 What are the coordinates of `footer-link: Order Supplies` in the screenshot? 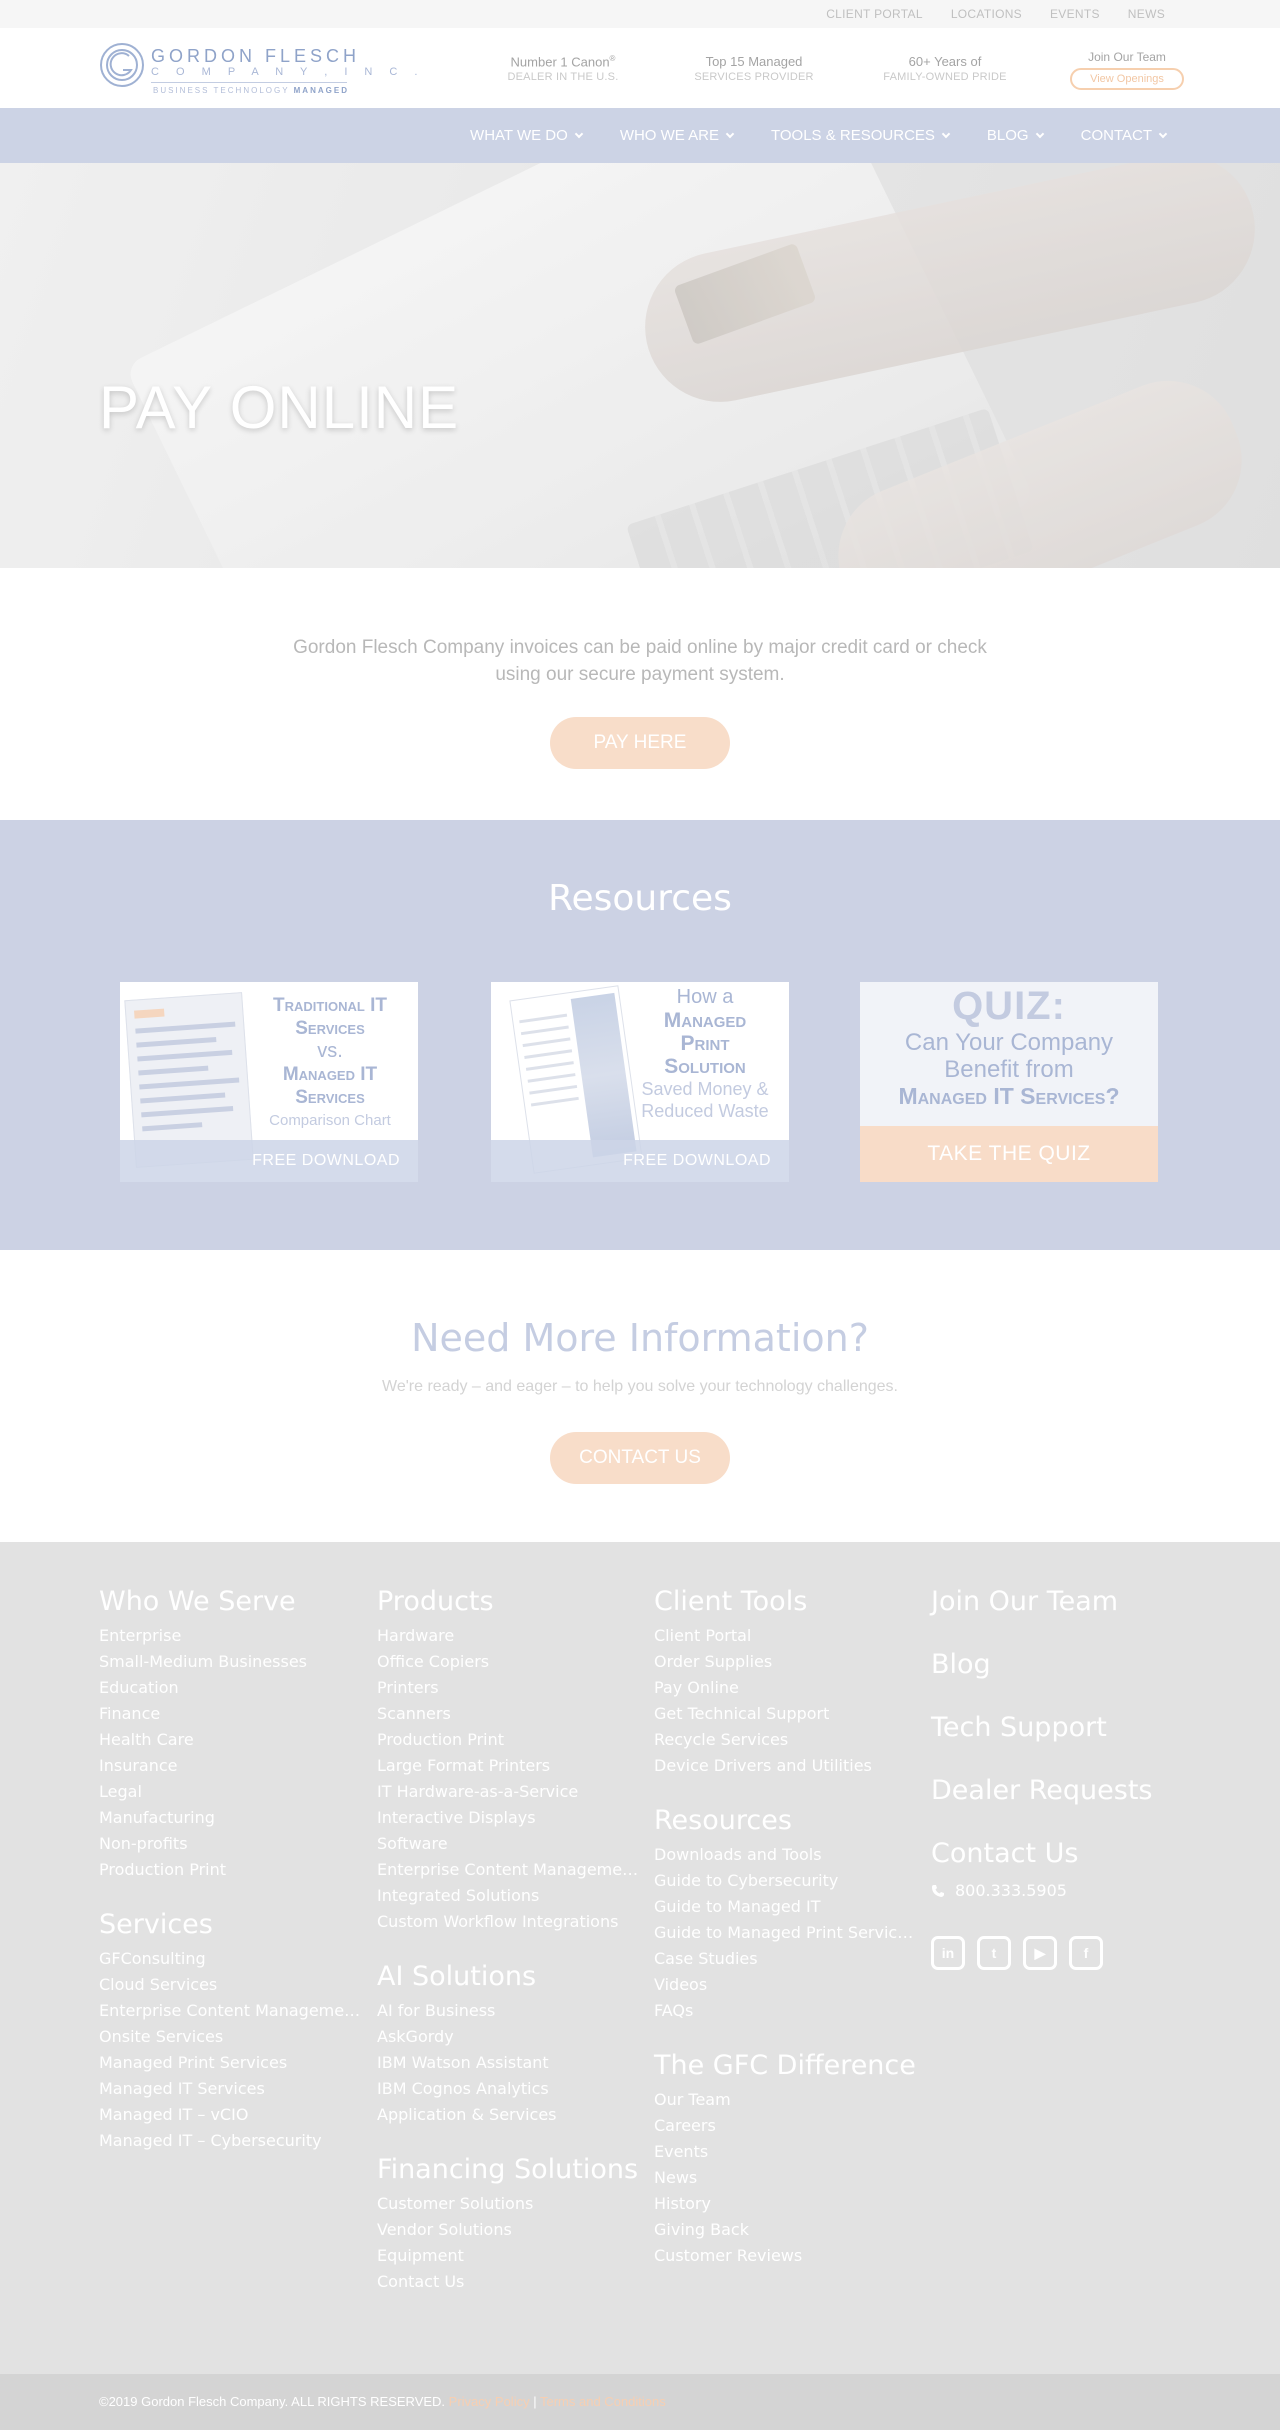 It's located at (785, 1662).